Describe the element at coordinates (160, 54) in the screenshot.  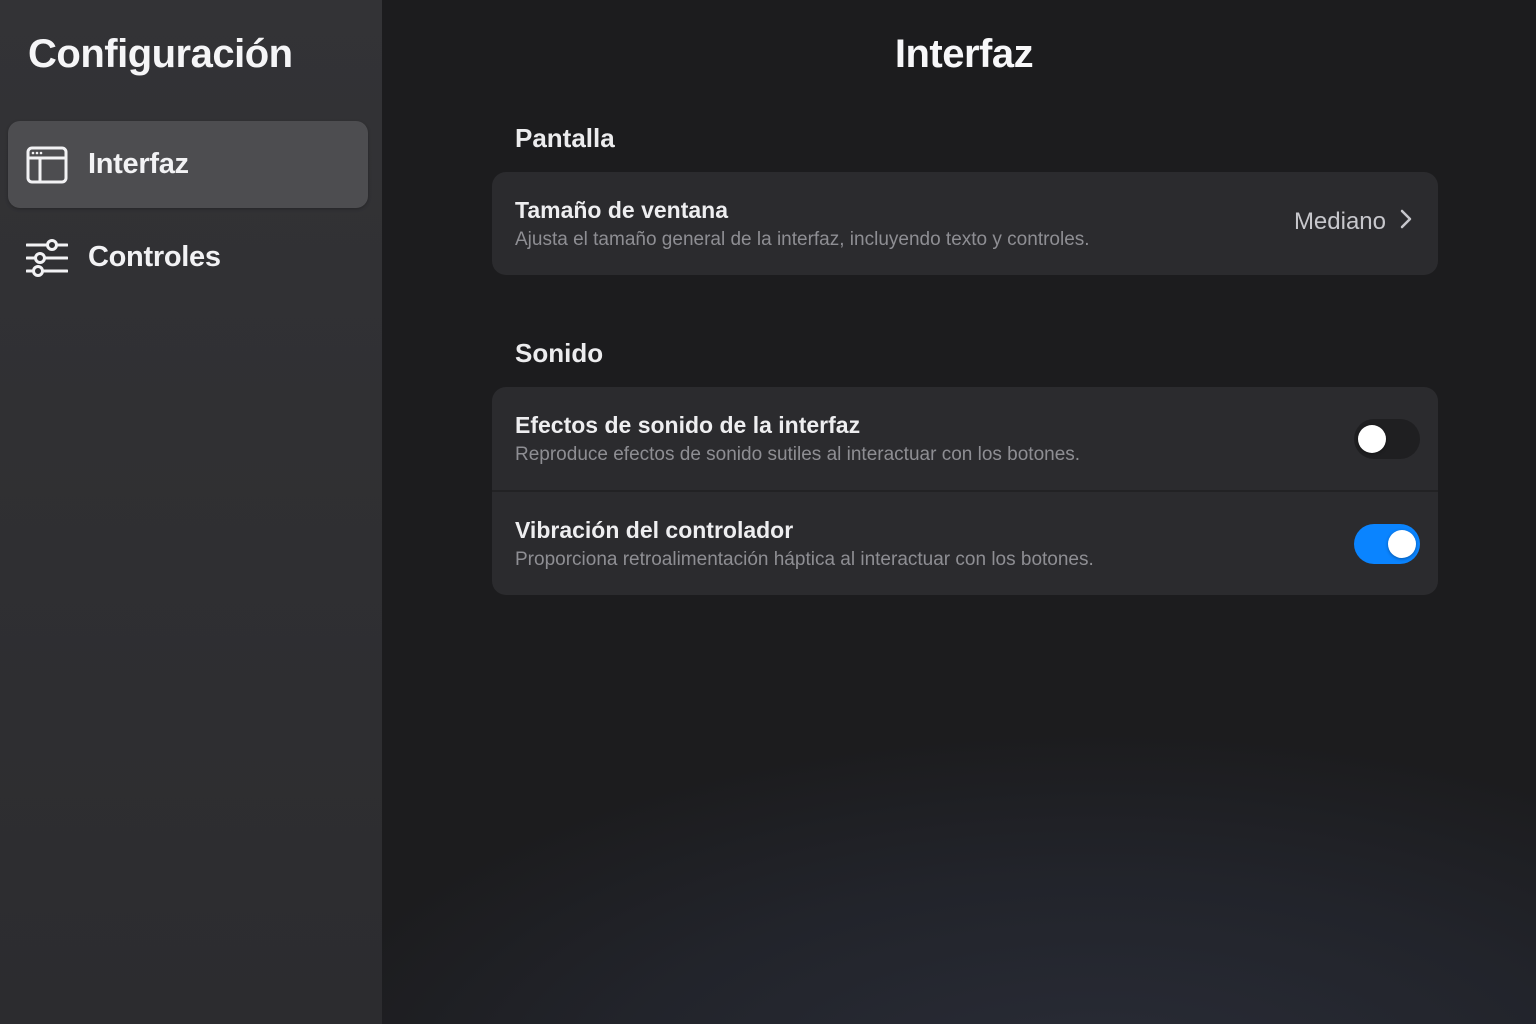
I see `sidebar-title: Configuración` at that location.